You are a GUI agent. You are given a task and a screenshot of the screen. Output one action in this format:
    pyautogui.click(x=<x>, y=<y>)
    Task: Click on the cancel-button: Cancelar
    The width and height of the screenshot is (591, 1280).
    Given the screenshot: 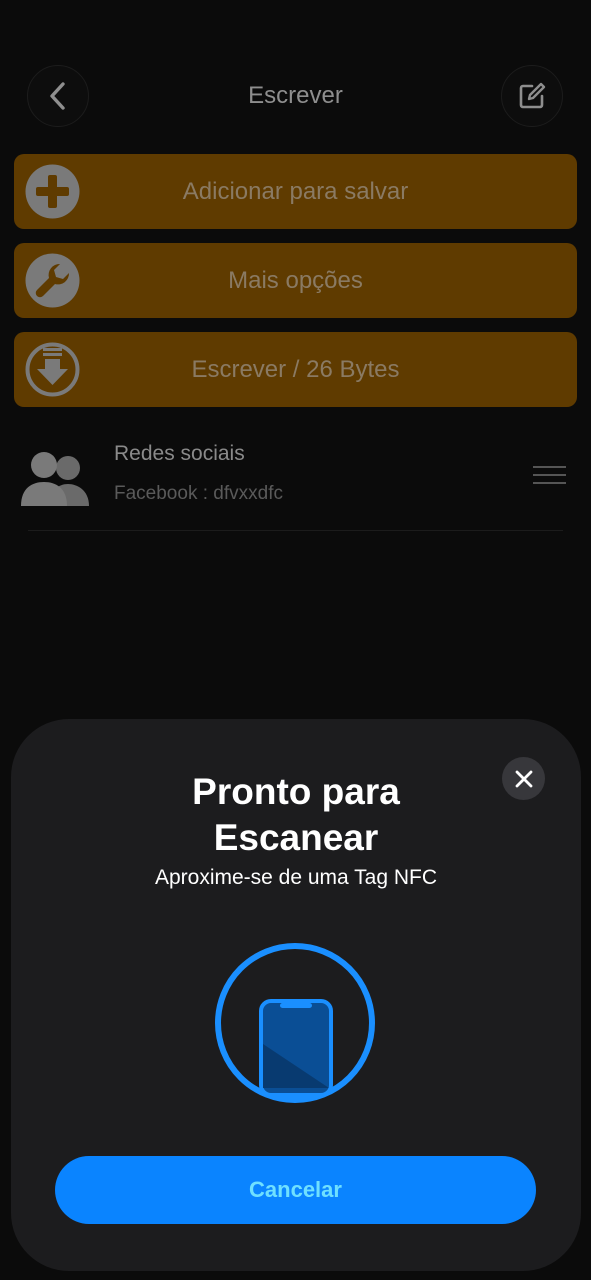 What is the action you would take?
    pyautogui.click(x=295, y=1190)
    